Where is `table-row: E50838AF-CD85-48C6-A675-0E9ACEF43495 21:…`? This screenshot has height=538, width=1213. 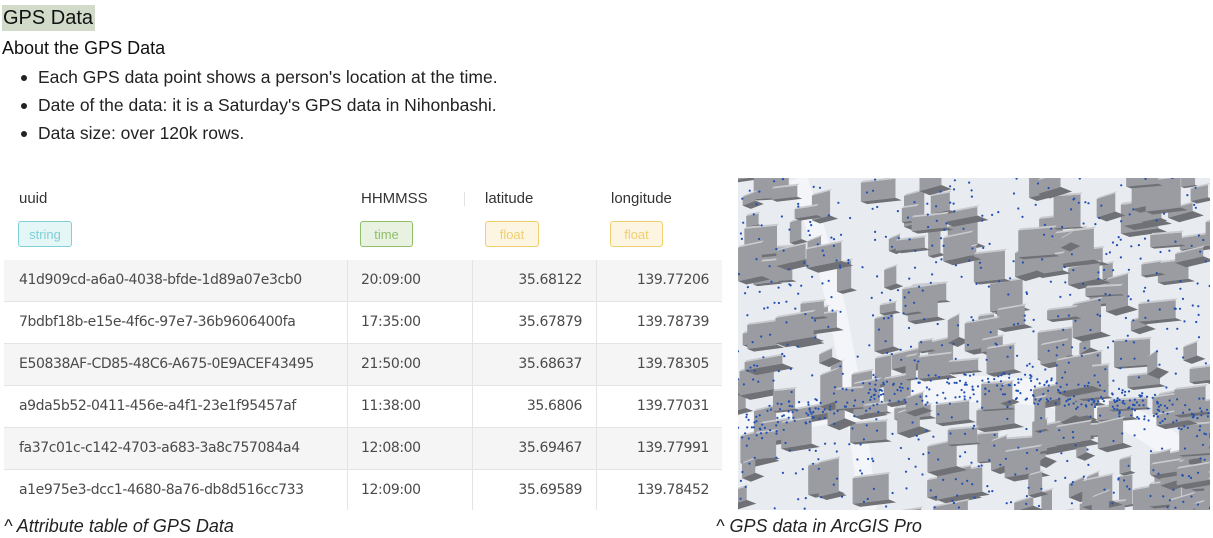 table-row: E50838AF-CD85-48C6-A675-0E9ACEF43495 21:… is located at coordinates (363, 365).